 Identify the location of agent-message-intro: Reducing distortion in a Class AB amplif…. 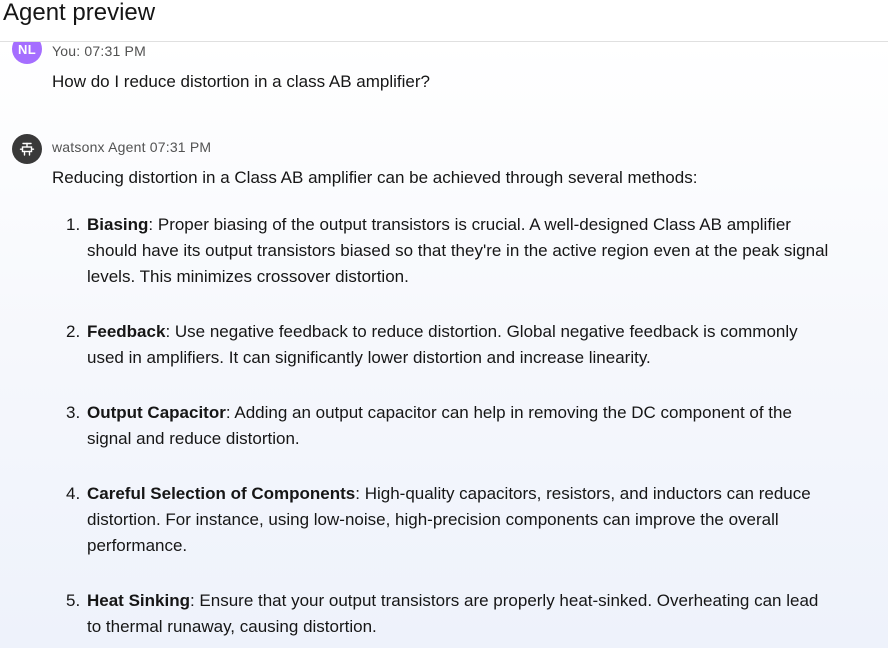
(375, 177).